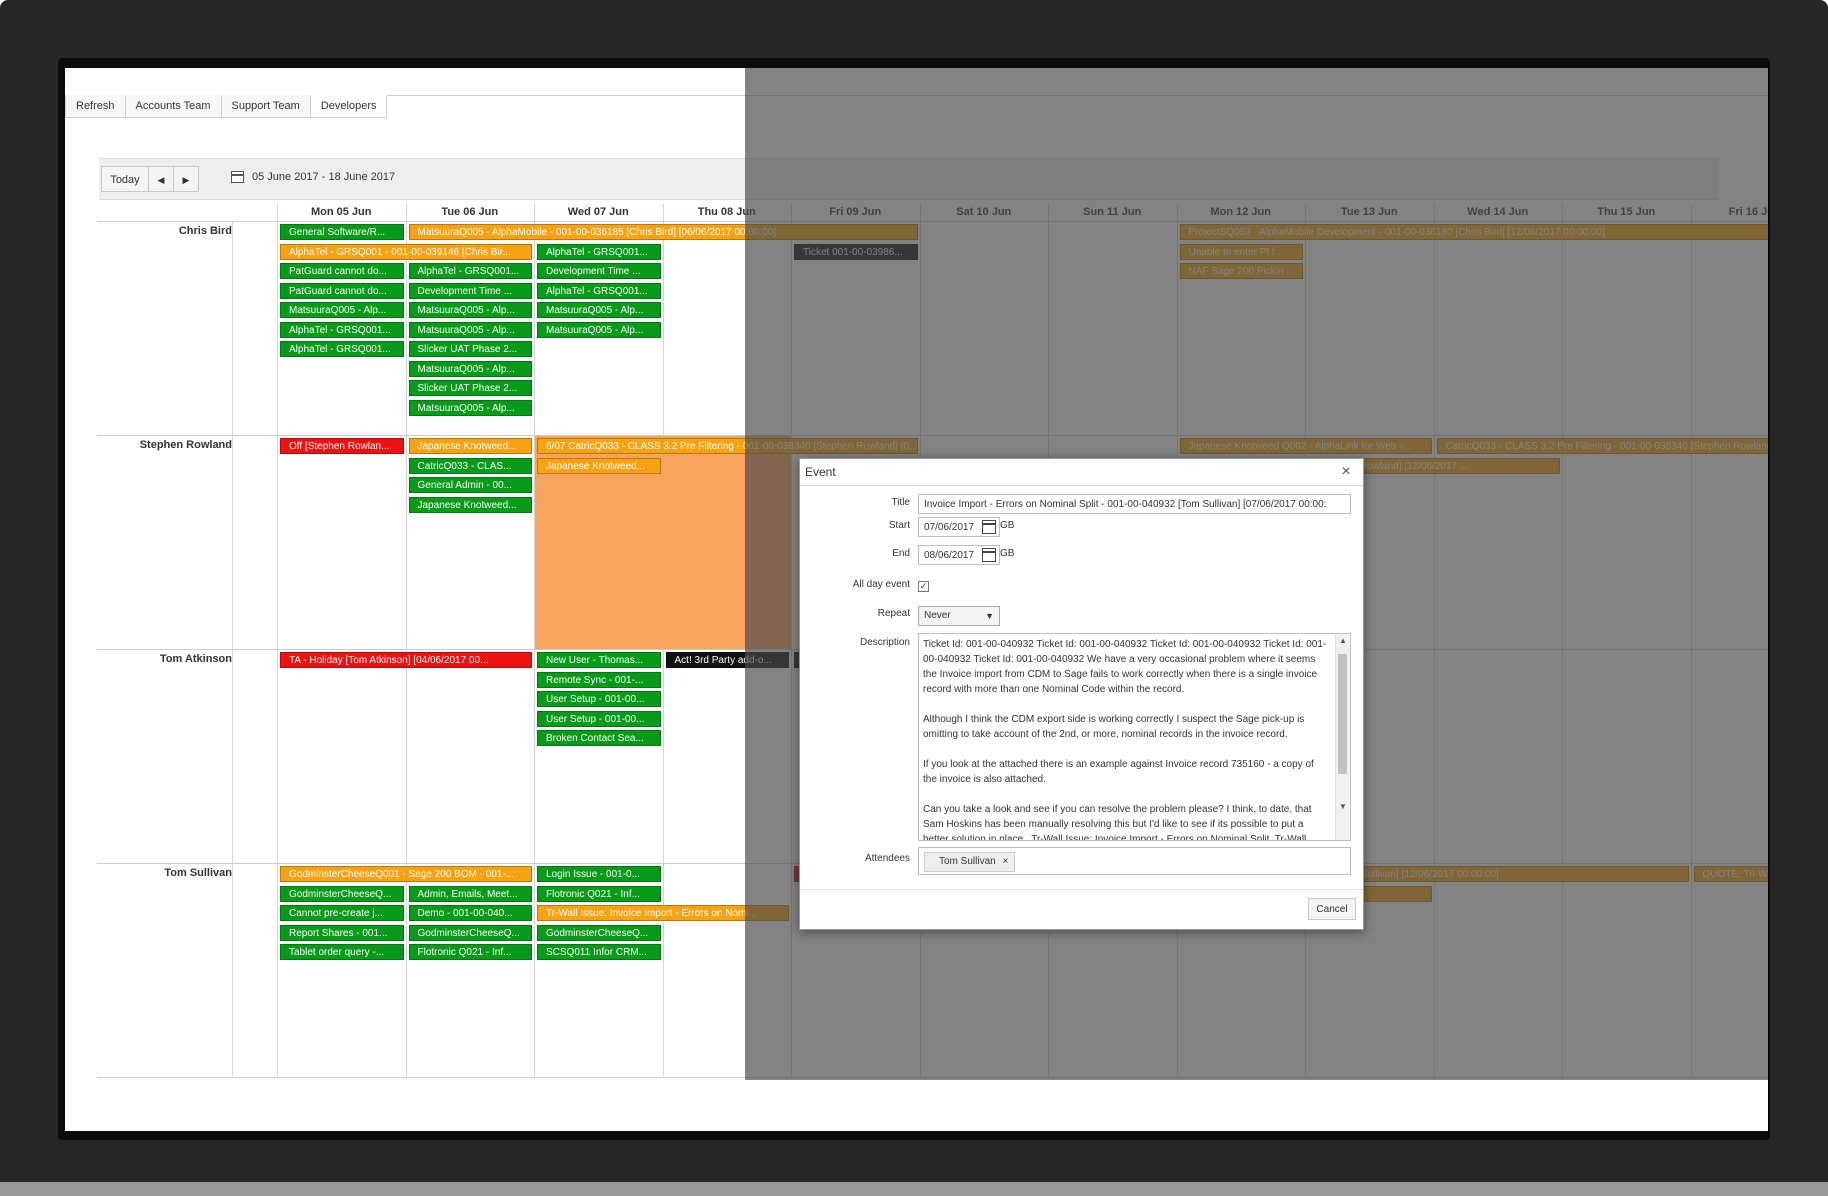 The width and height of the screenshot is (1828, 1196). Describe the element at coordinates (186, 179) in the screenshot. I see `next-week-button: ▶` at that location.